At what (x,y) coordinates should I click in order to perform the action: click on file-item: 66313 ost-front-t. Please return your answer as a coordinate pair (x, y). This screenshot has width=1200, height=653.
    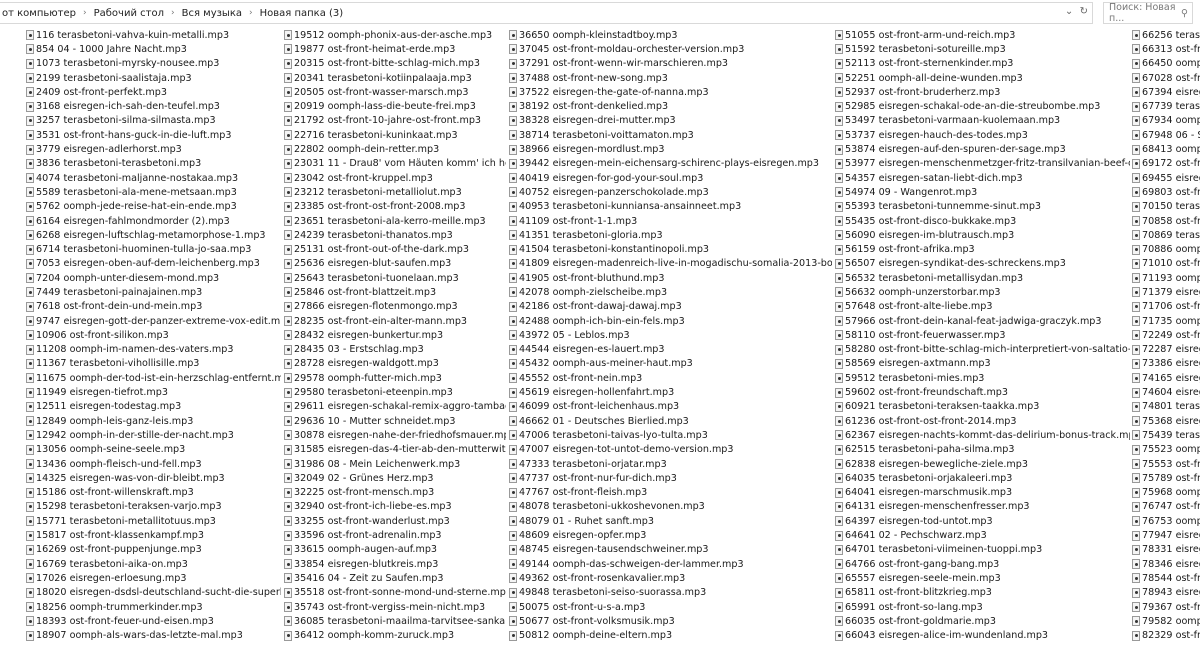
    Looking at the image, I should click on (1166, 49).